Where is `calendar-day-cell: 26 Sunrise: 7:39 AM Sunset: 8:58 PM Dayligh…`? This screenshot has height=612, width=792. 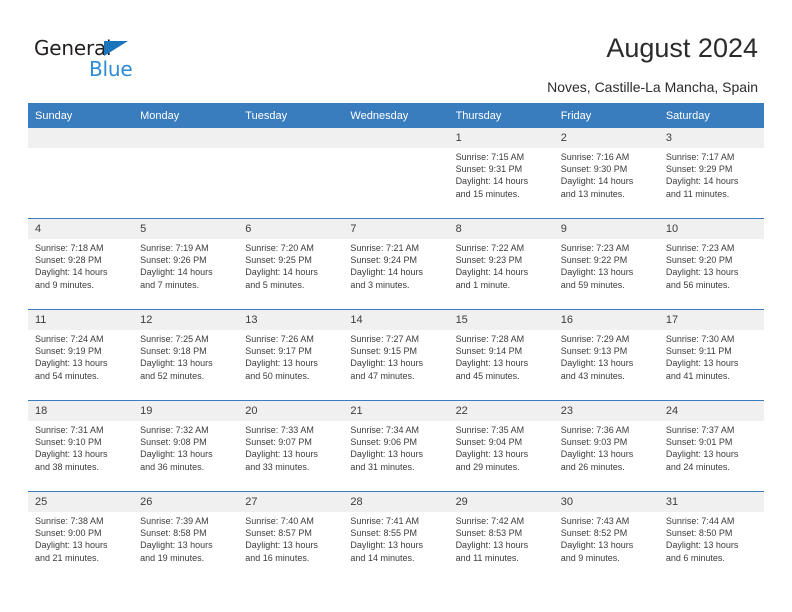
calendar-day-cell: 26 Sunrise: 7:39 AM Sunset: 8:58 PM Dayligh… is located at coordinates (186, 536).